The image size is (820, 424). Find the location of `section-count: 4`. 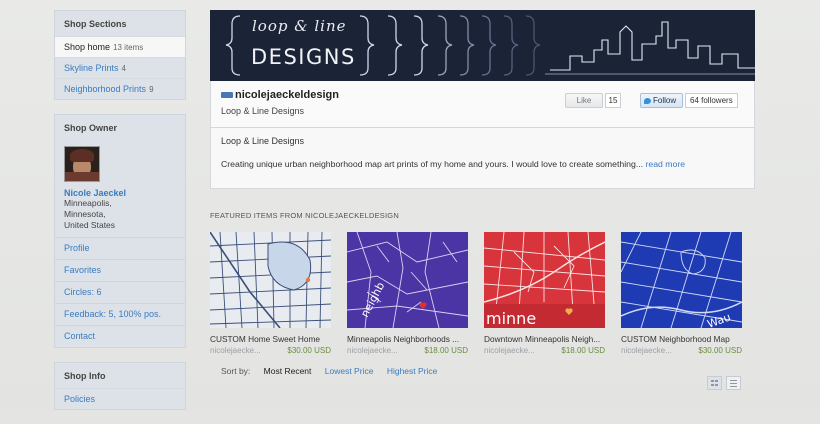

section-count: 4 is located at coordinates (123, 68).